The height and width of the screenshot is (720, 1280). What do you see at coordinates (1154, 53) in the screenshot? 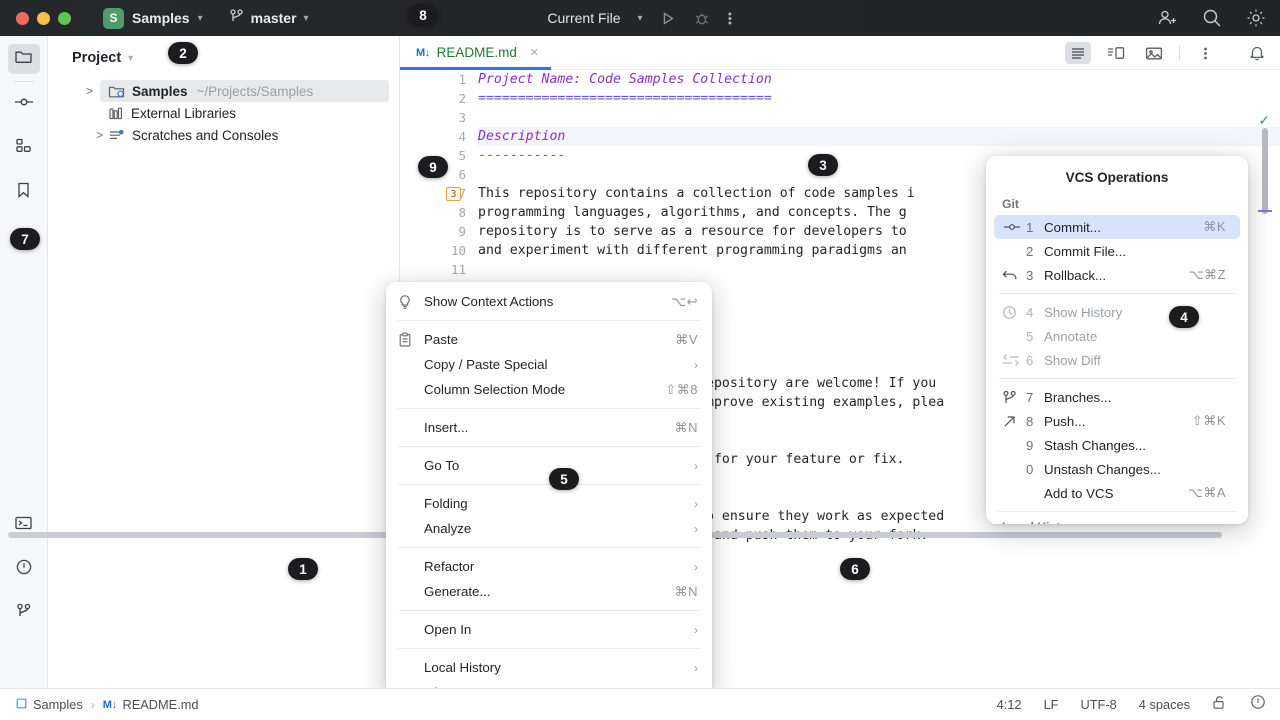
I see `preview-only-icon` at bounding box center [1154, 53].